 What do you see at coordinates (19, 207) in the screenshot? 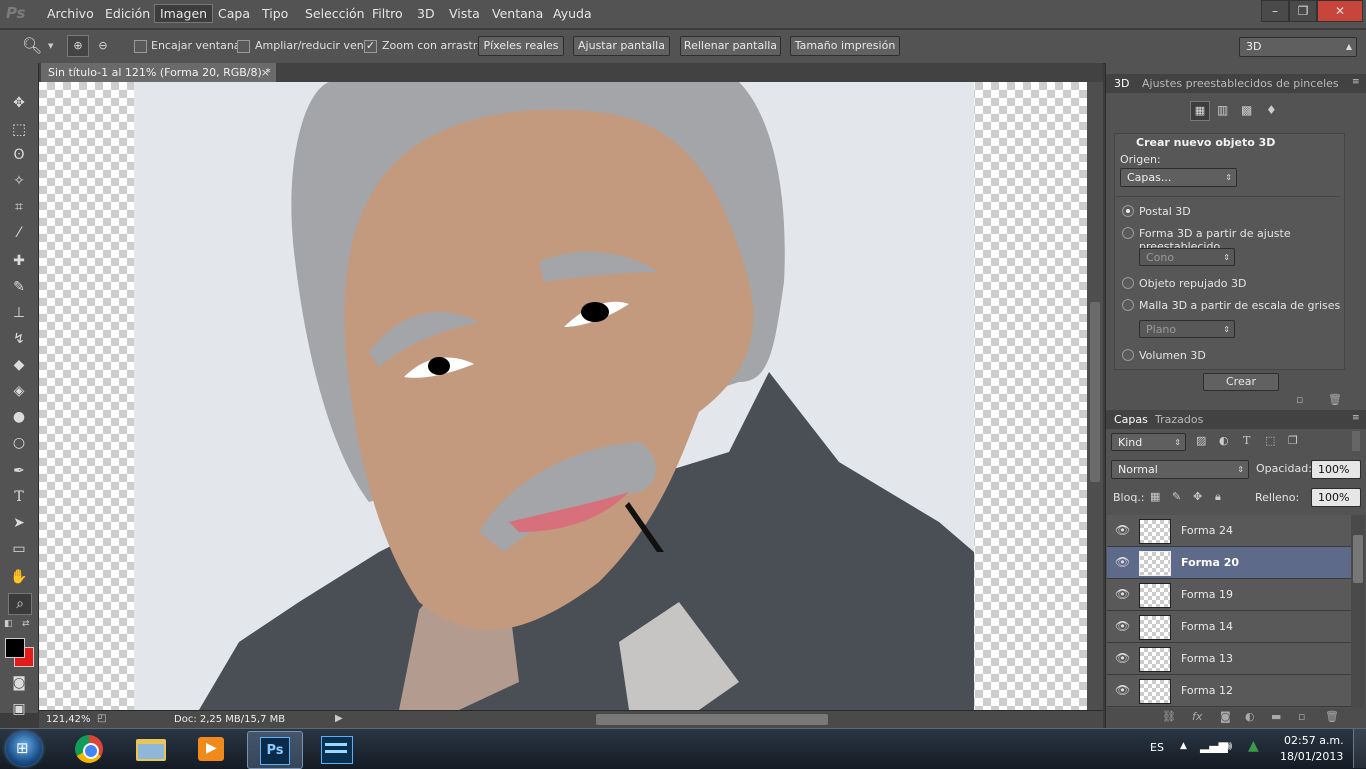
I see `crop-tool-icon: ⌗` at bounding box center [19, 207].